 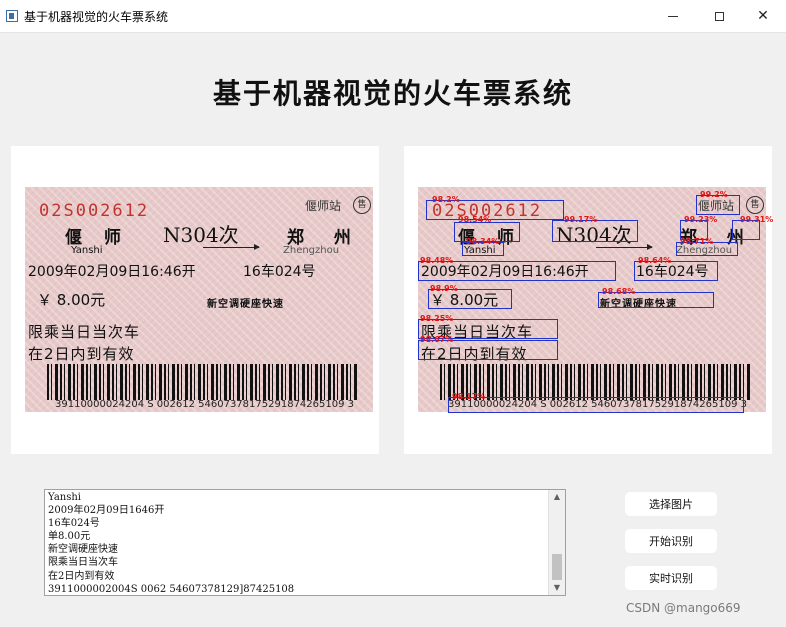 What do you see at coordinates (701, 219) in the screenshot?
I see `confidence-label: 99.23%` at bounding box center [701, 219].